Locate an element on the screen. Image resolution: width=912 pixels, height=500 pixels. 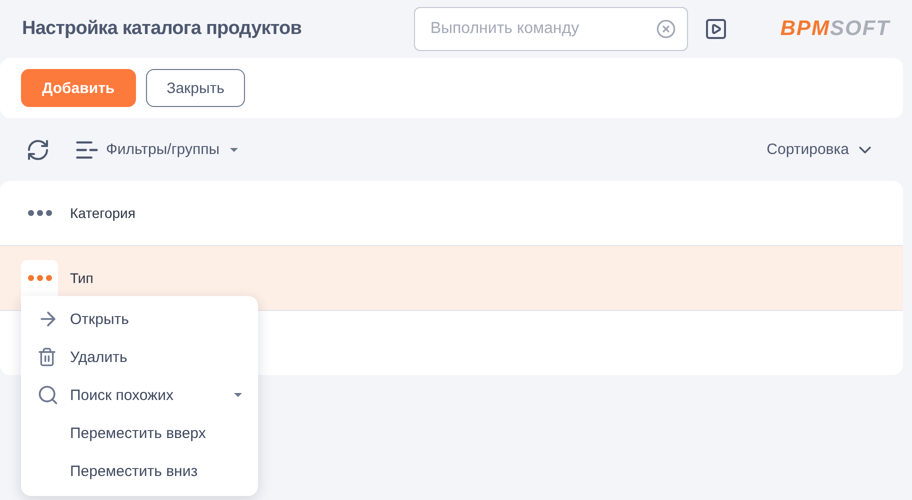
menu-item: Переместить вниз is located at coordinates (139, 471).